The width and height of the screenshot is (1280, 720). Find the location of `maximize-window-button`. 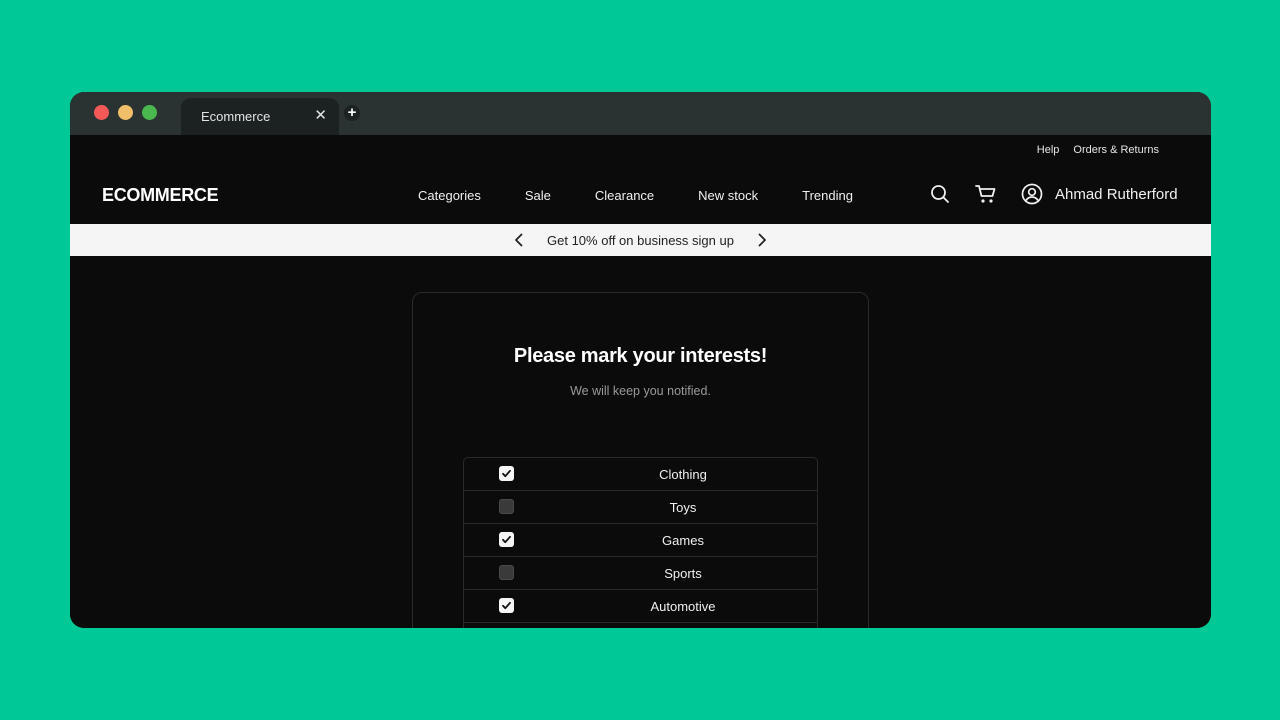

maximize-window-button is located at coordinates (149, 112).